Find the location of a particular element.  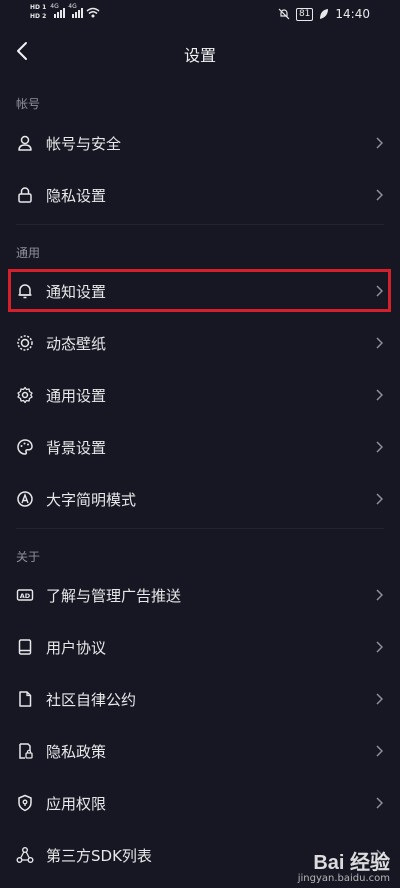

wallpaper-icon is located at coordinates (25, 343).